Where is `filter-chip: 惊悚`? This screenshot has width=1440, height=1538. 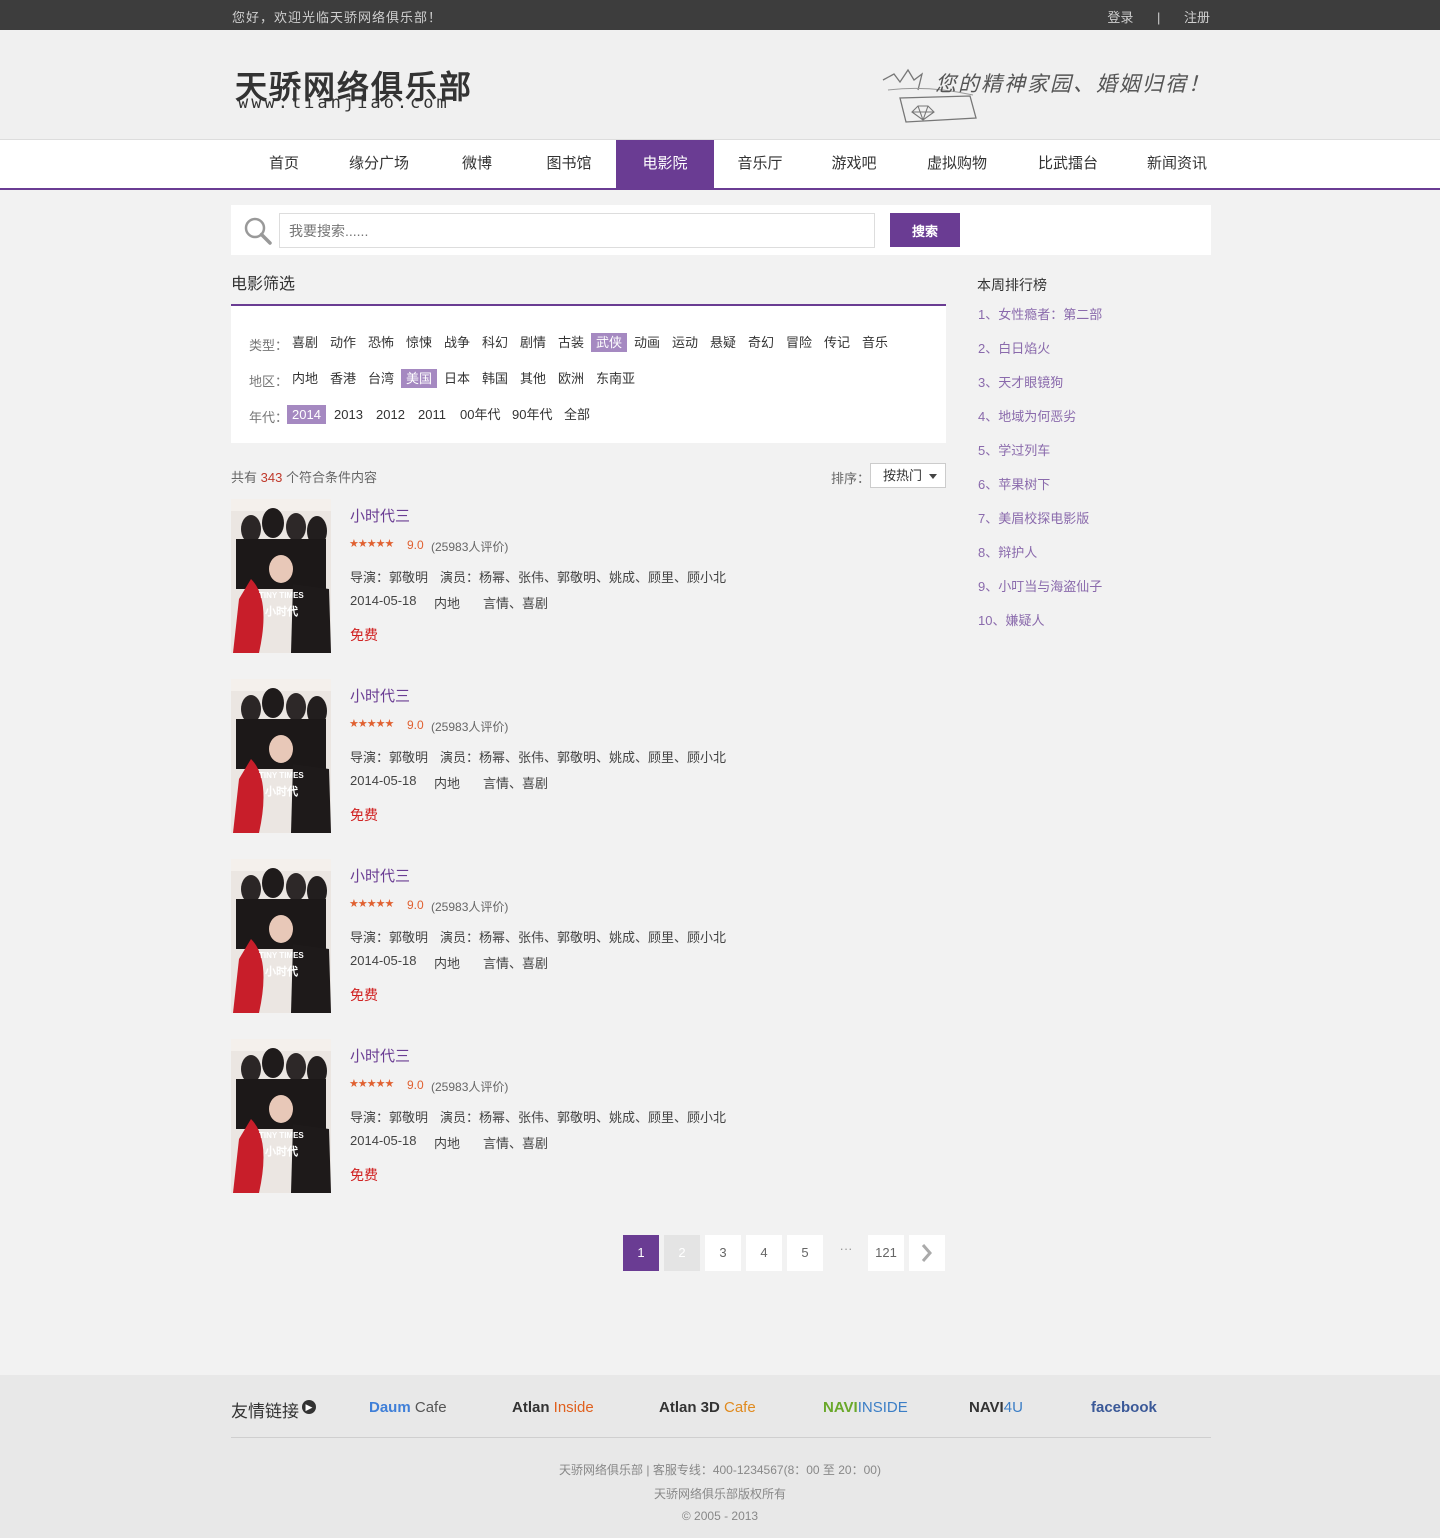
filter-chip: 惊悚 is located at coordinates (419, 342).